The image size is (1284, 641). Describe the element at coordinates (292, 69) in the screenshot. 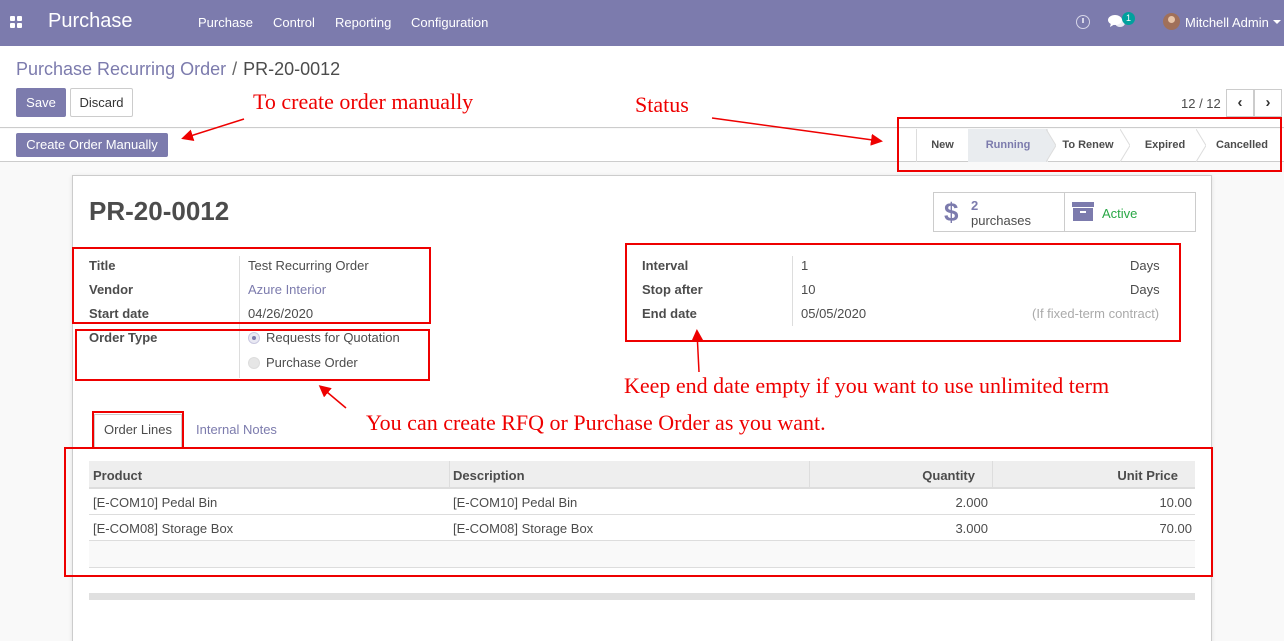

I see `breadcrumb-current: PR-20-0012` at that location.